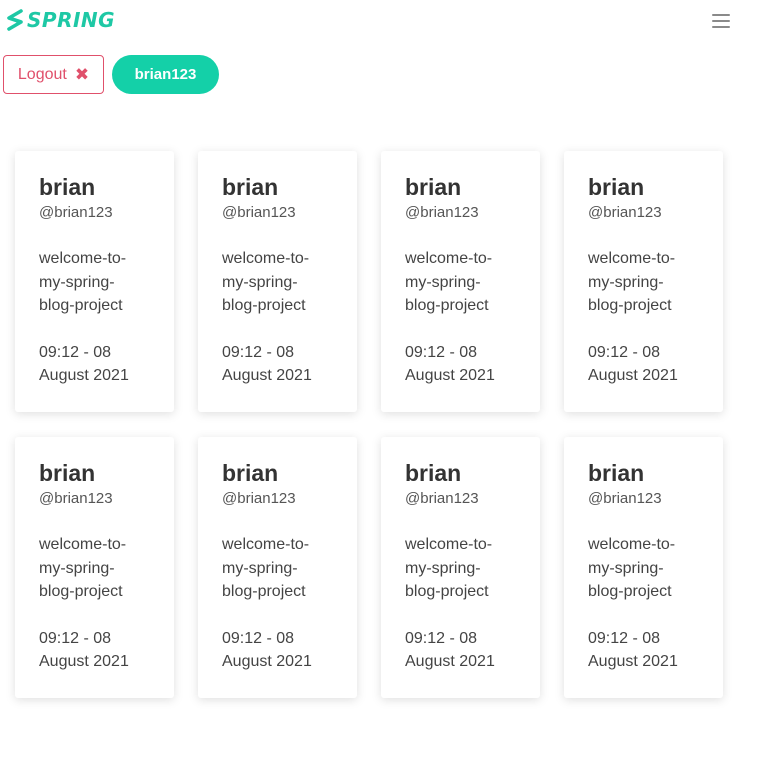 The image size is (757, 780). What do you see at coordinates (111, 74) in the screenshot?
I see `user-toolbar: Logout ✖ brian123` at bounding box center [111, 74].